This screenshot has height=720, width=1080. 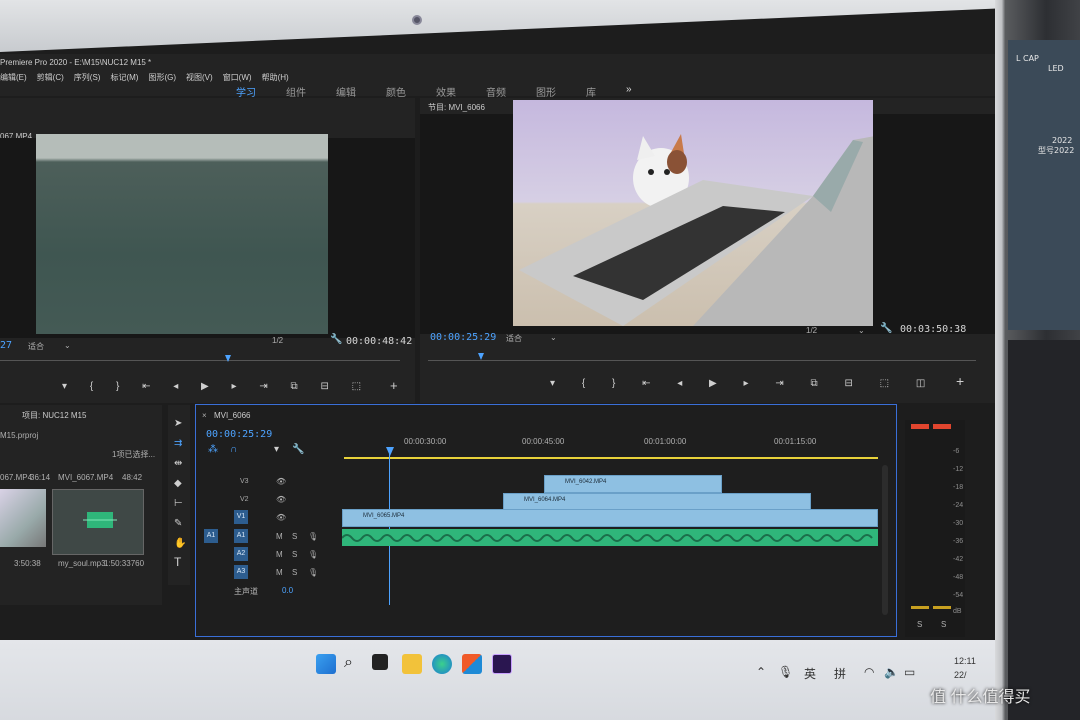 I want to click on meter-solo-left: S, so click(x=919, y=624).